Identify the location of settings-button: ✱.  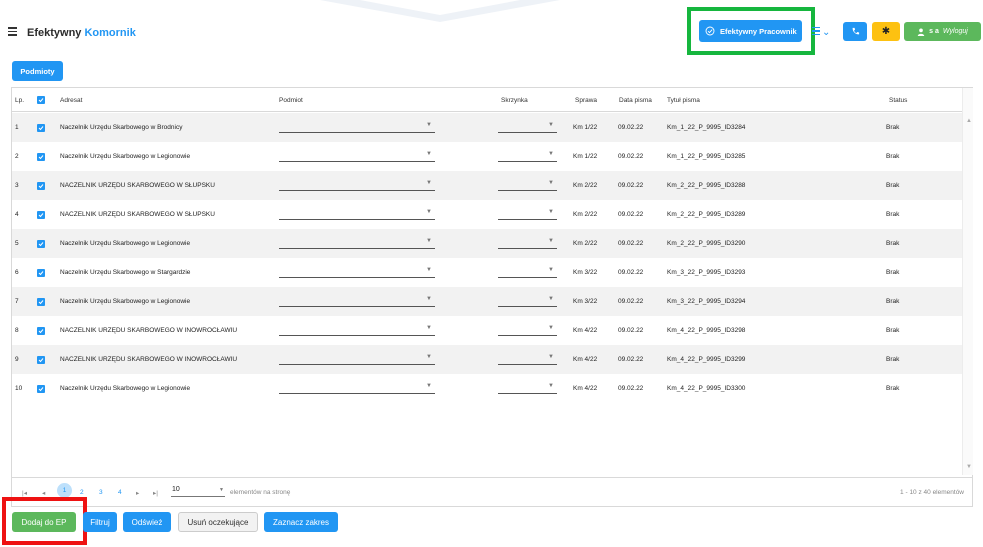
(886, 31).